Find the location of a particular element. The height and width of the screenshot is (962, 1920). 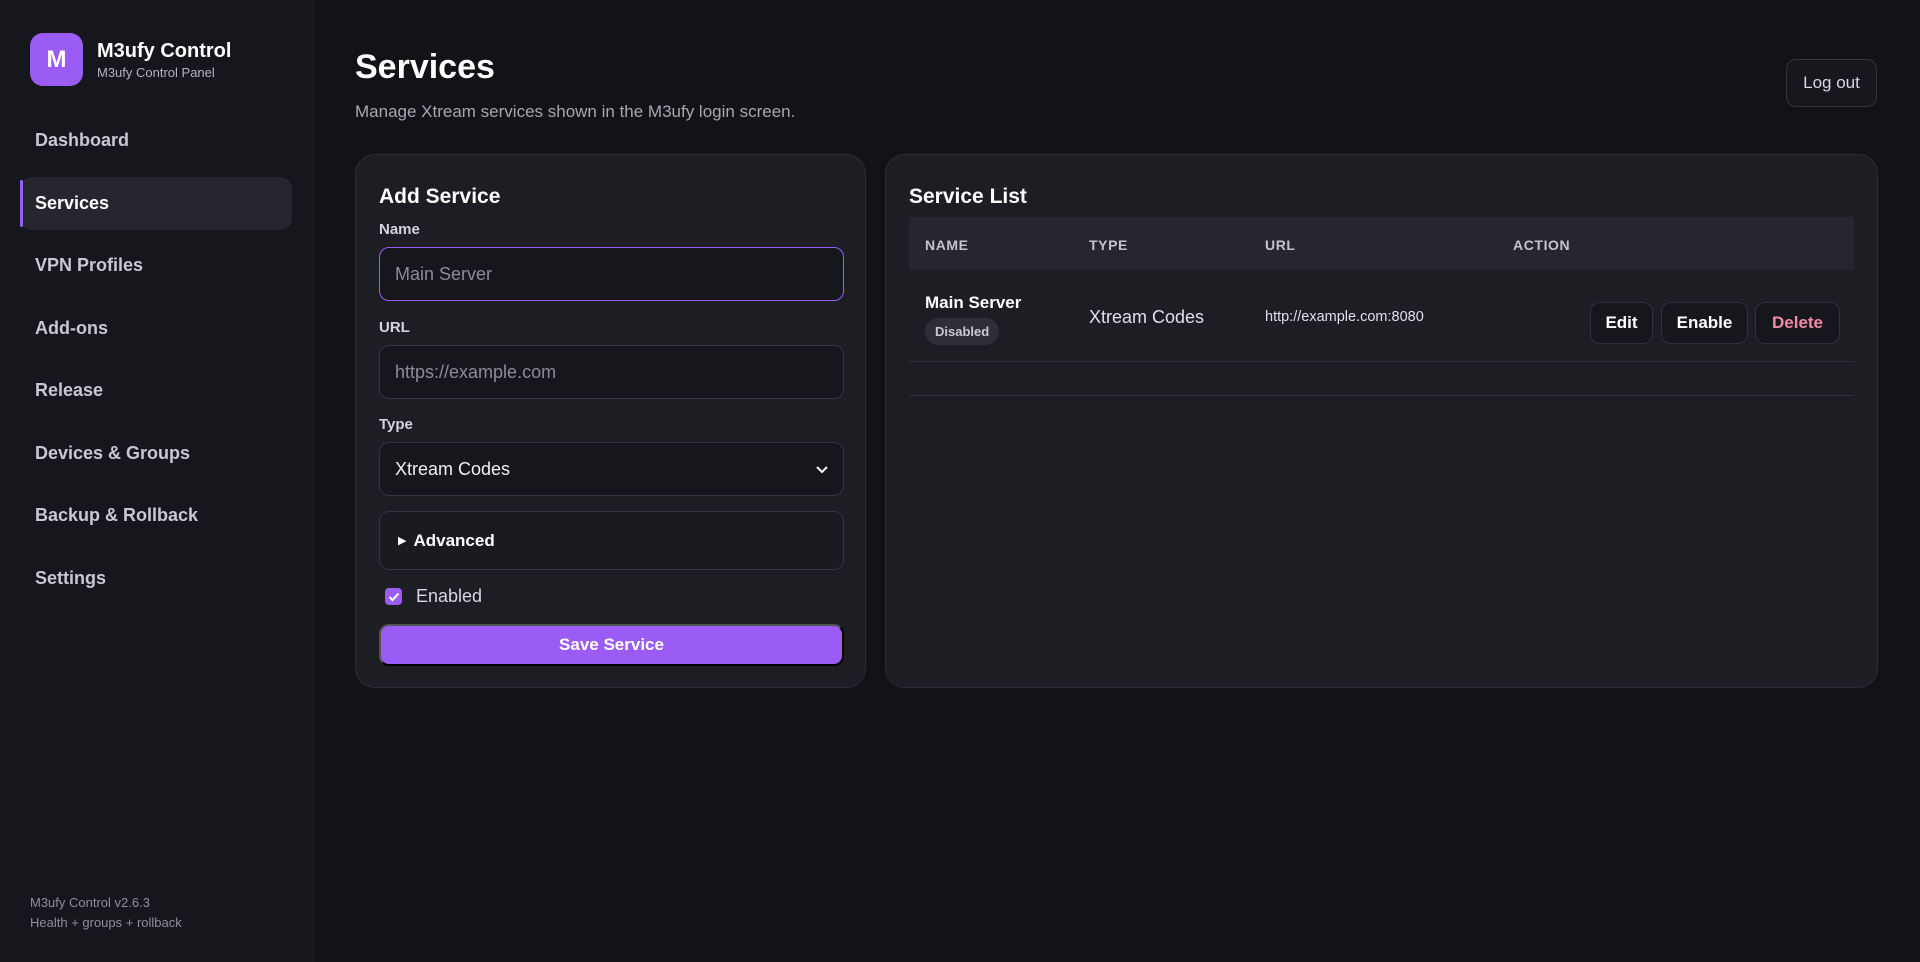

edit-button: Edit is located at coordinates (1621, 323).